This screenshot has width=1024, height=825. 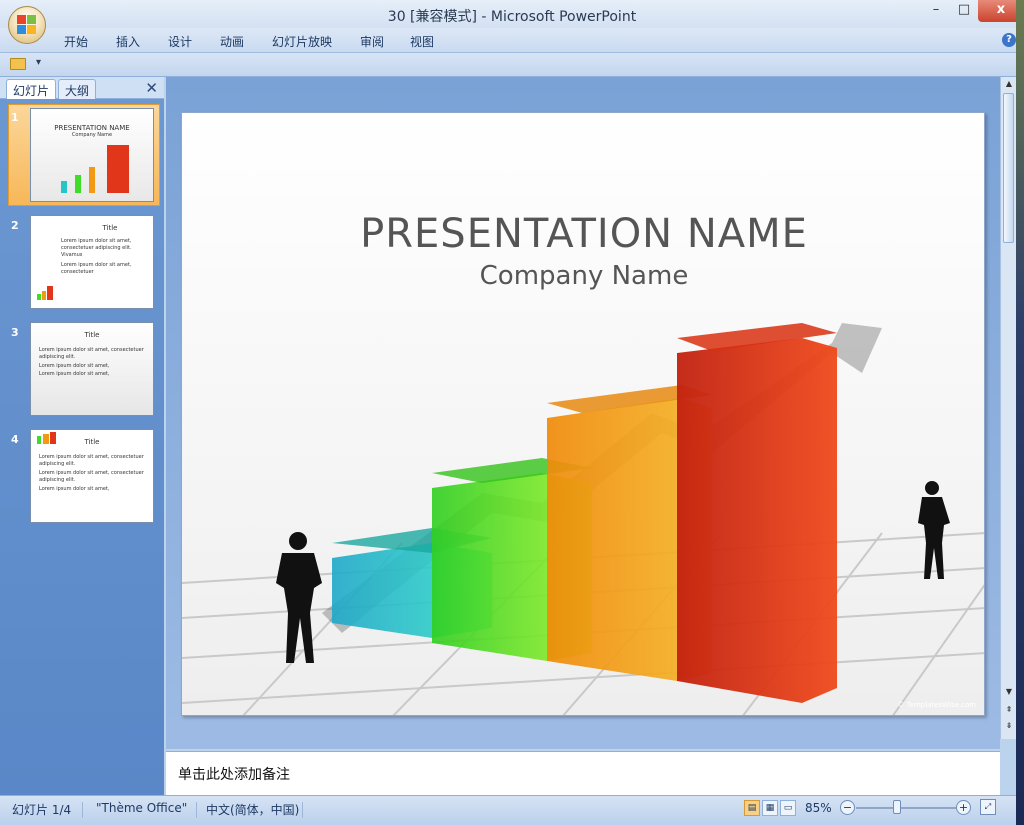 I want to click on zoom-slider, so click(x=906, y=808).